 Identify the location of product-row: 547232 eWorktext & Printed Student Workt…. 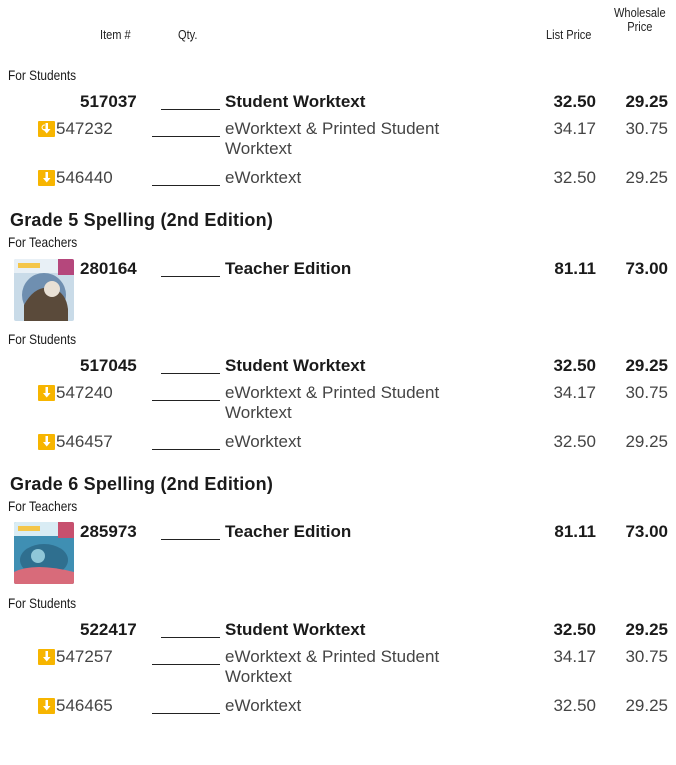
(338, 138).